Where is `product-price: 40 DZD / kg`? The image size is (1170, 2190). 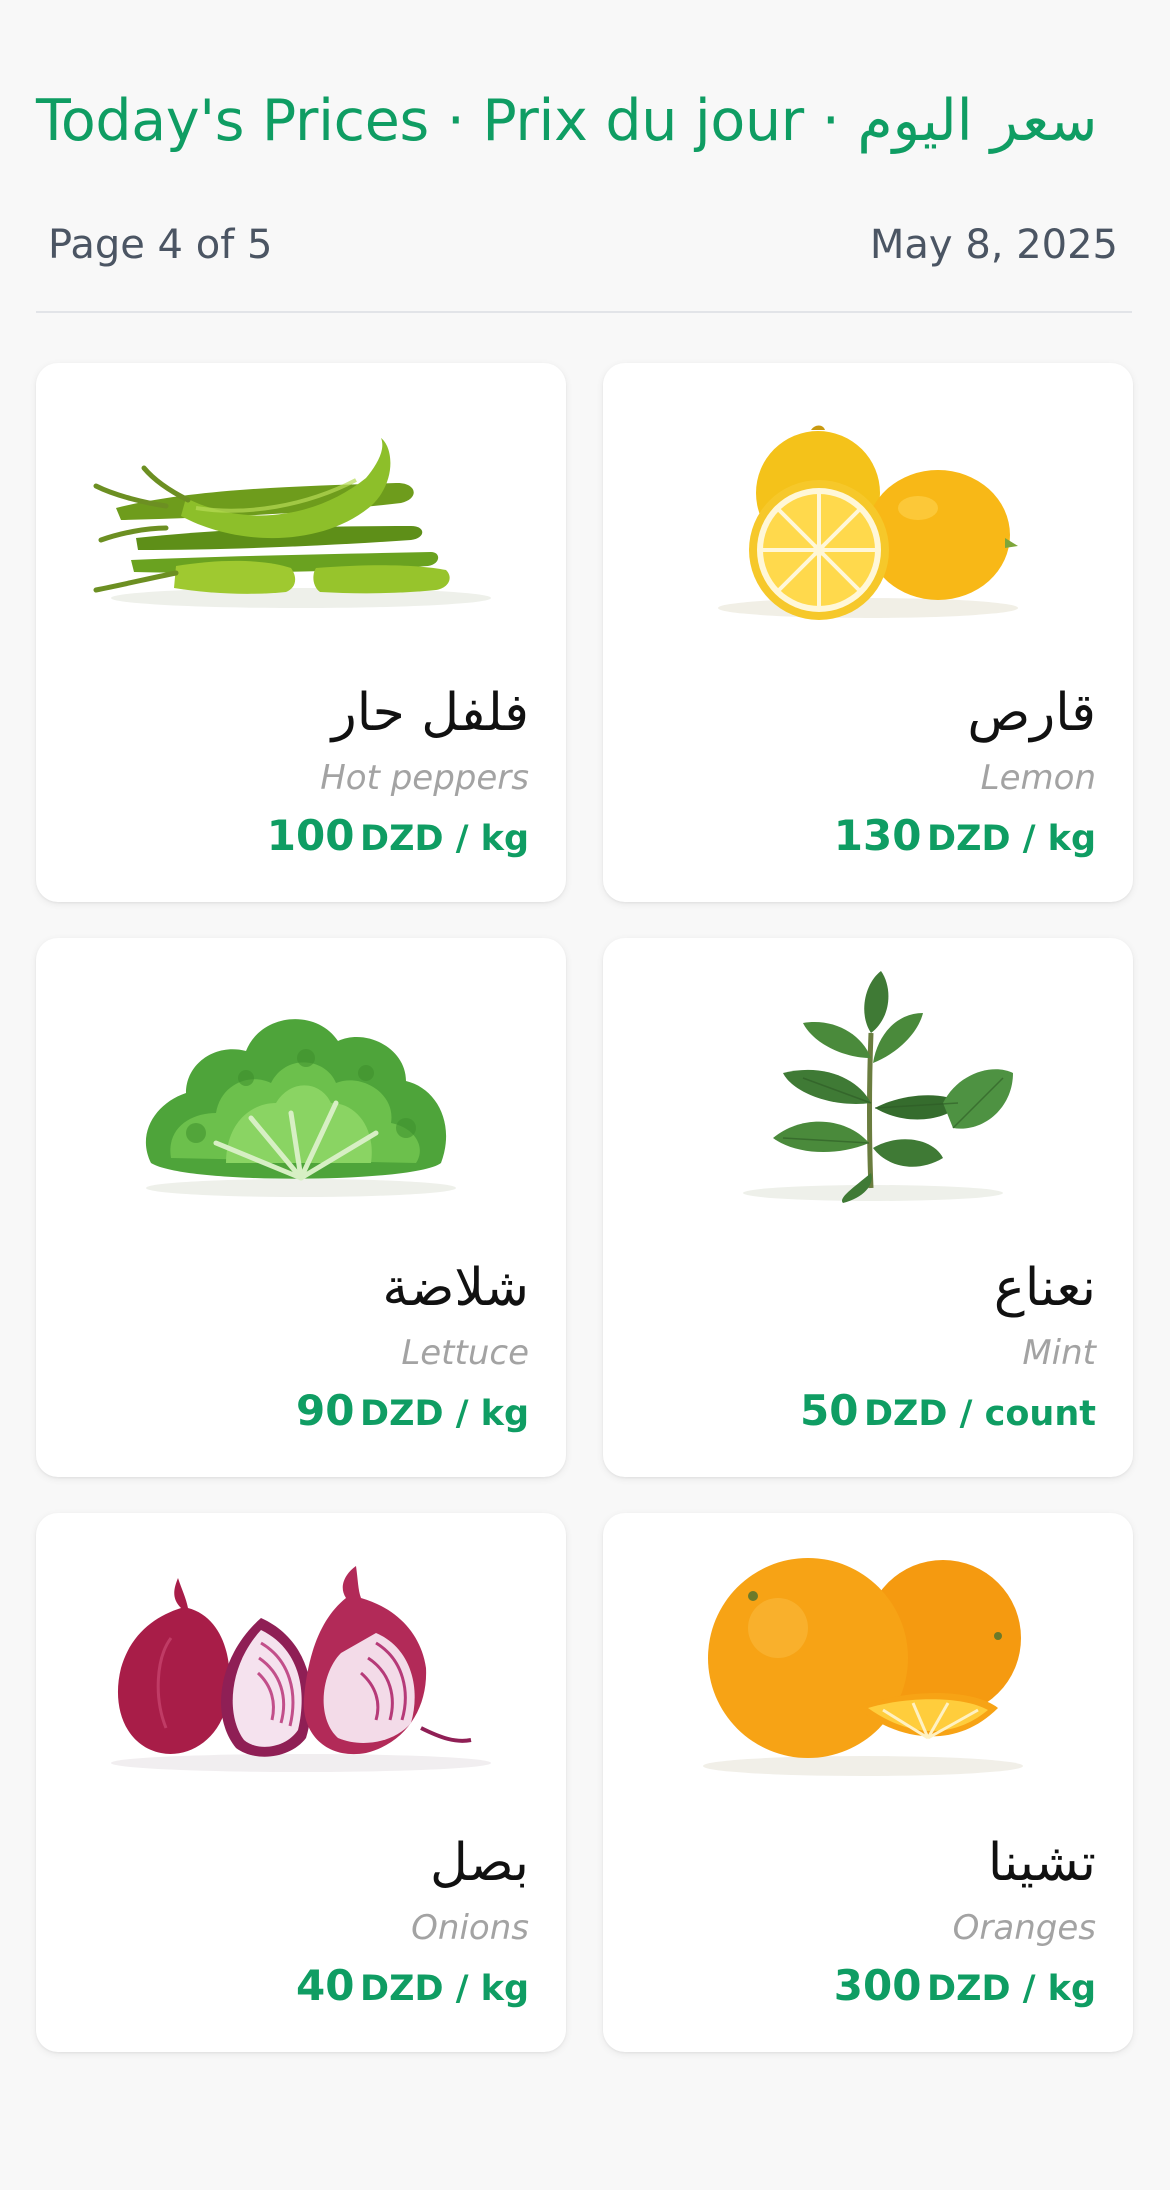
product-price: 40 DZD / kg is located at coordinates (412, 1985).